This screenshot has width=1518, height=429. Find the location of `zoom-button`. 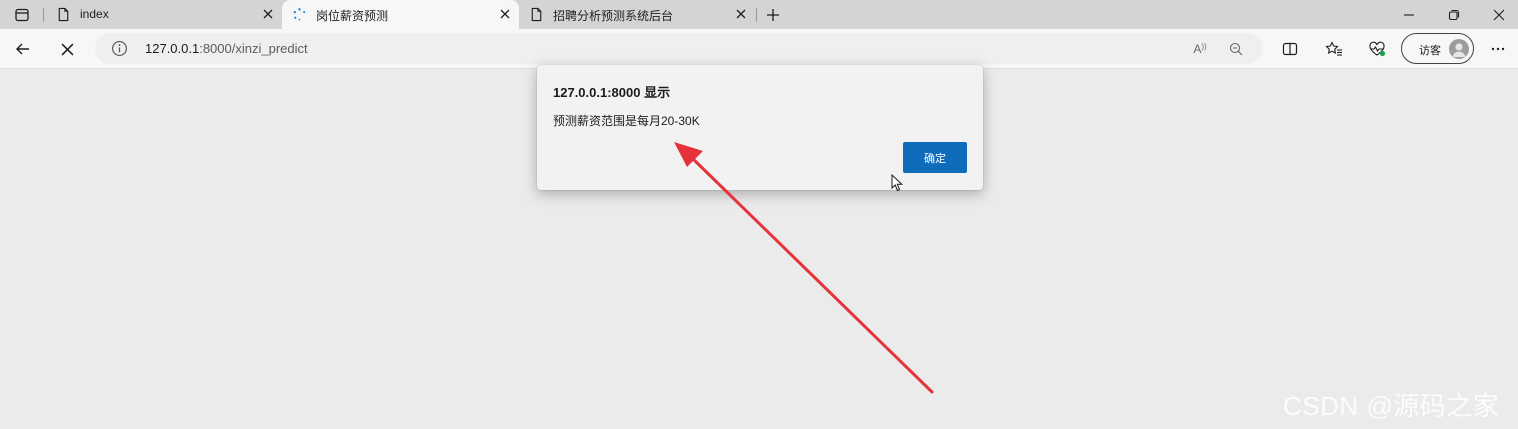

zoom-button is located at coordinates (1236, 49).